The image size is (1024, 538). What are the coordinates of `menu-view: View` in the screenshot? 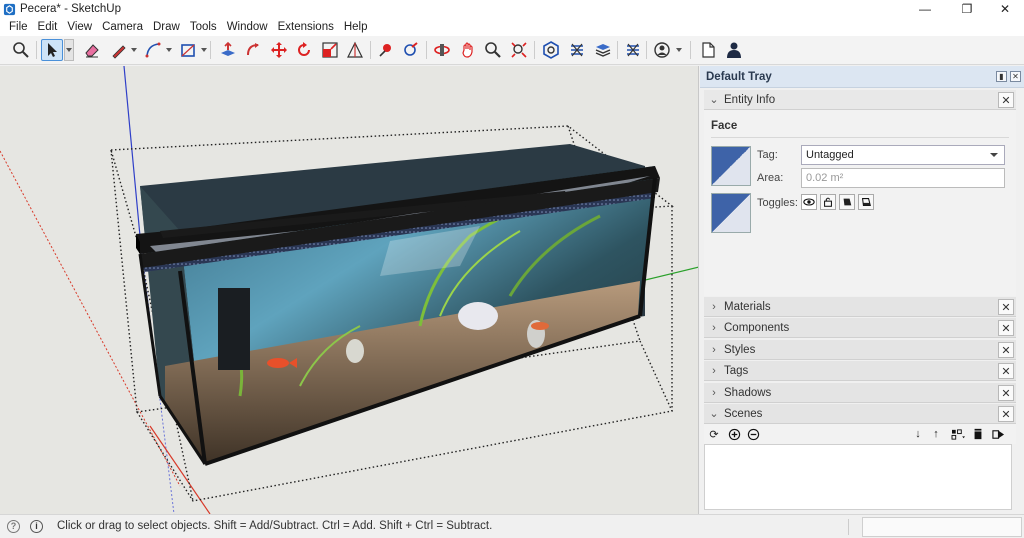 It's located at (79, 27).